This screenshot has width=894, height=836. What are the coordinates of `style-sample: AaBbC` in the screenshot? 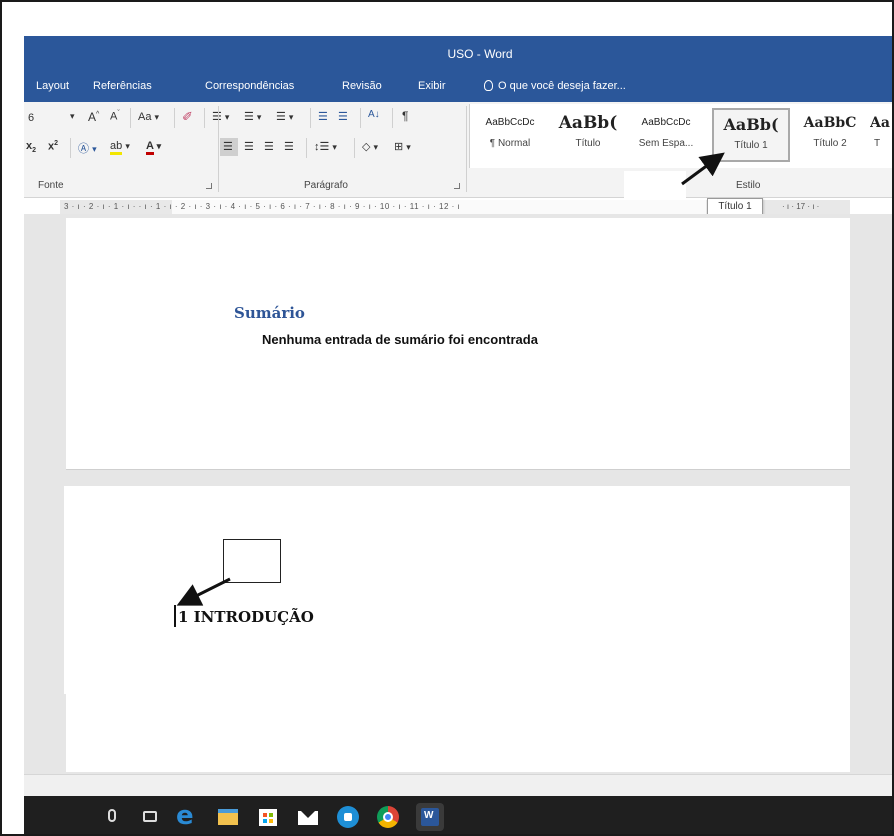 It's located at (830, 123).